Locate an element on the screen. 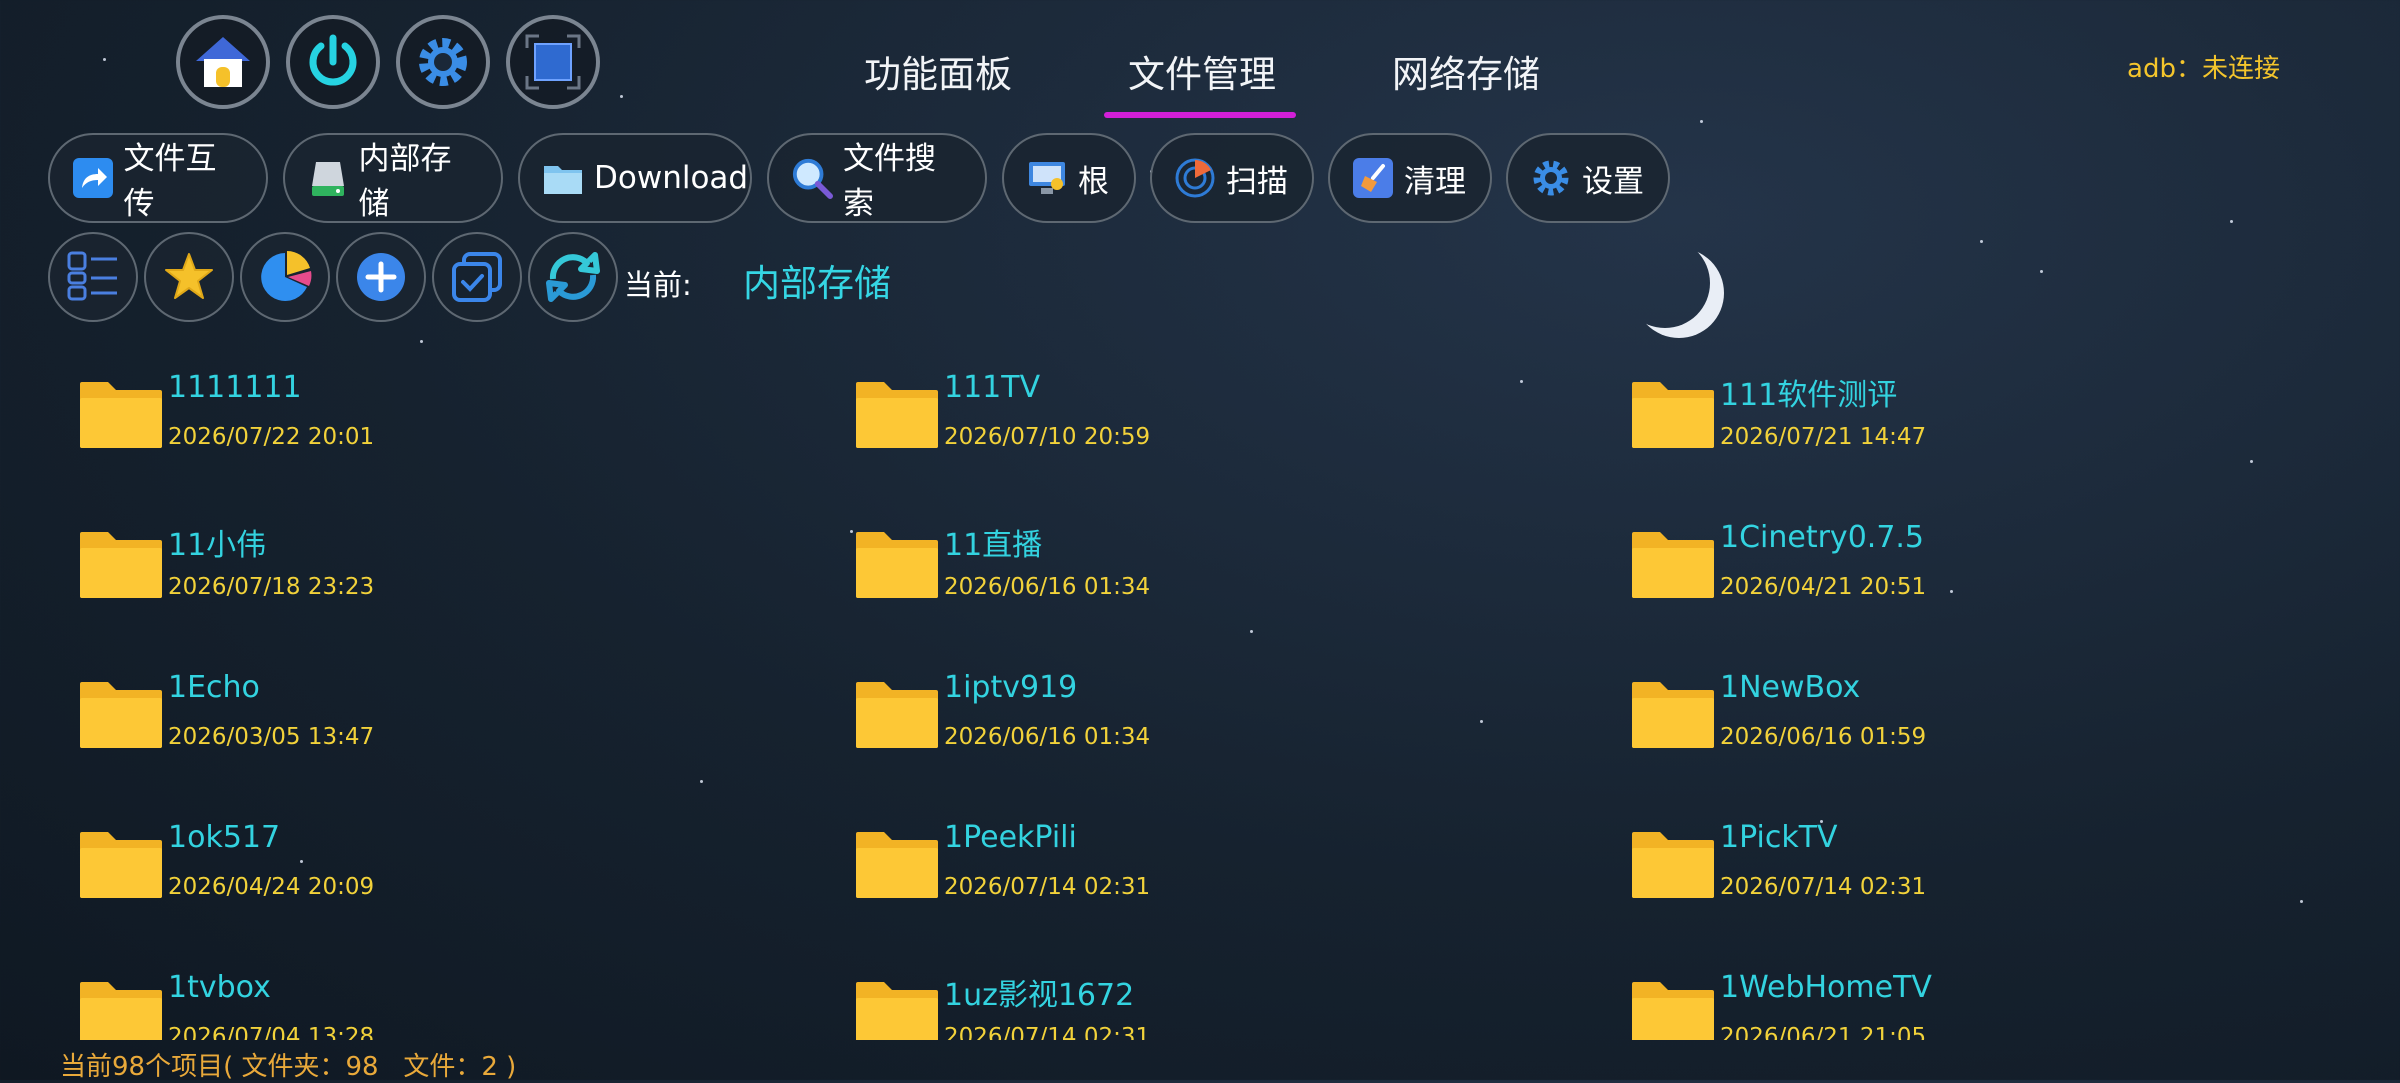  file-name: 1PeekPili is located at coordinates (1010, 837).